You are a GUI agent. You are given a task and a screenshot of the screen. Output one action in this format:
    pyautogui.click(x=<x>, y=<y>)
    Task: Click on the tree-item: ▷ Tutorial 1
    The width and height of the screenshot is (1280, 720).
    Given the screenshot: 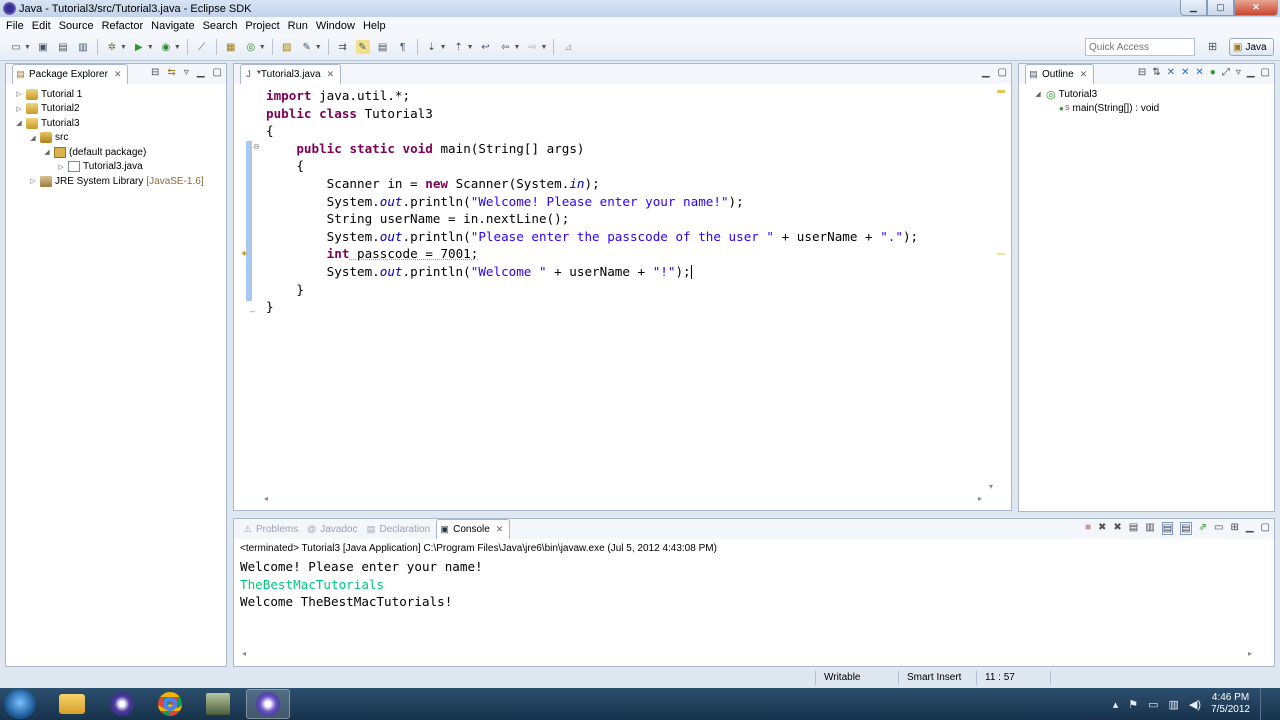 What is the action you would take?
    pyautogui.click(x=120, y=94)
    